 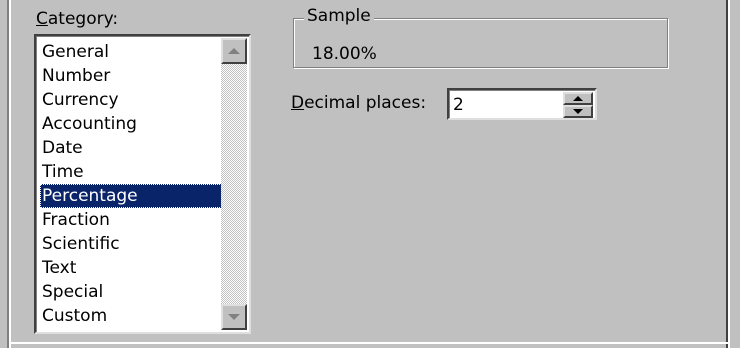 I want to click on scroll-up-button, so click(x=234, y=51).